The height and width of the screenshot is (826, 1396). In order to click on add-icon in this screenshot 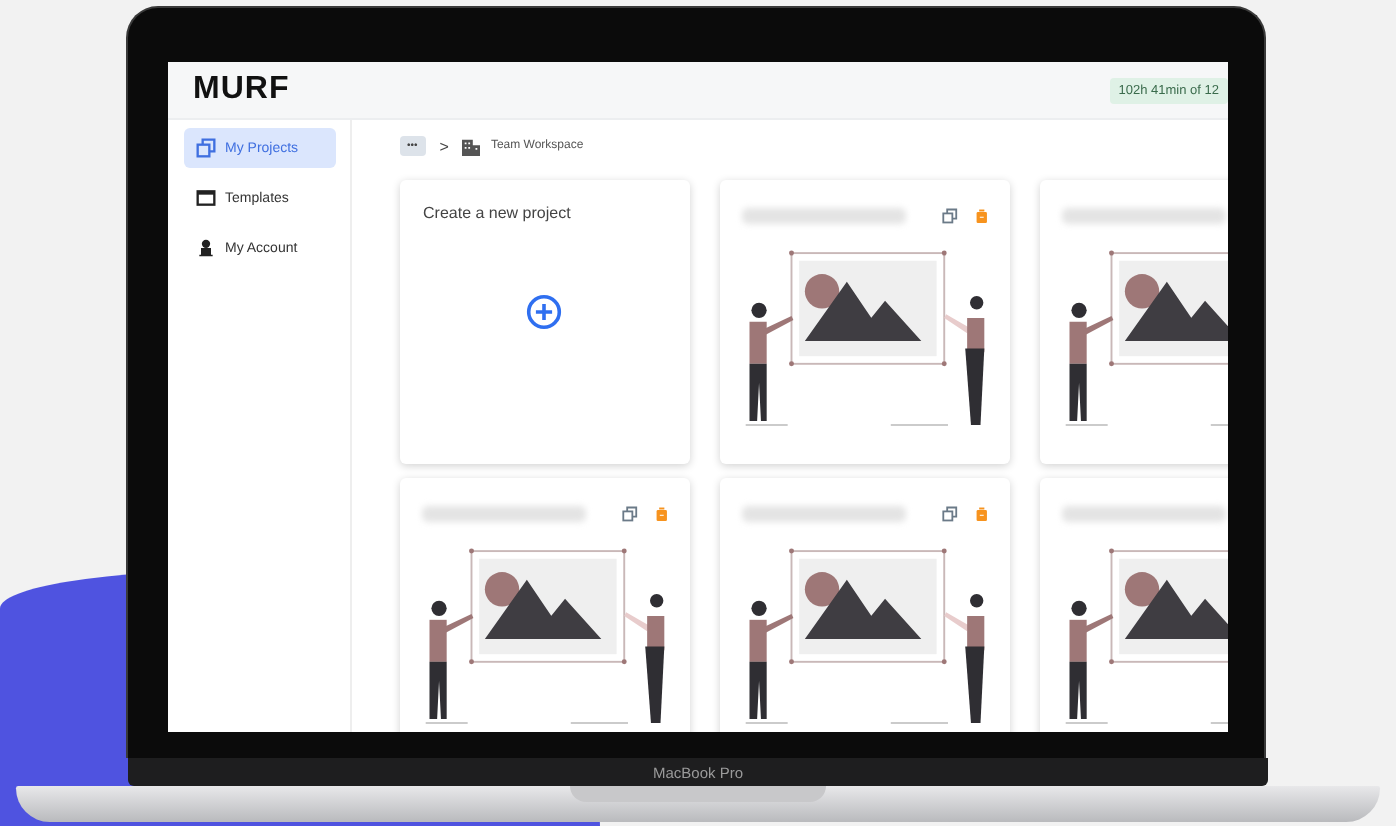, I will do `click(544, 312)`.